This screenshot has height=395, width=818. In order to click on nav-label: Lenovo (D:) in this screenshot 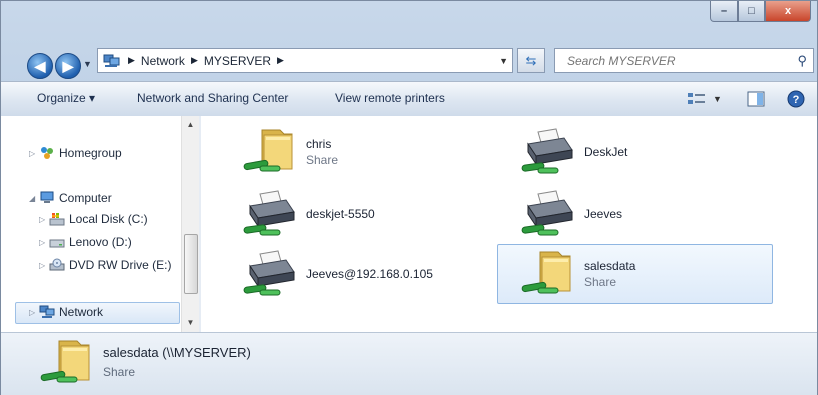, I will do `click(100, 242)`.